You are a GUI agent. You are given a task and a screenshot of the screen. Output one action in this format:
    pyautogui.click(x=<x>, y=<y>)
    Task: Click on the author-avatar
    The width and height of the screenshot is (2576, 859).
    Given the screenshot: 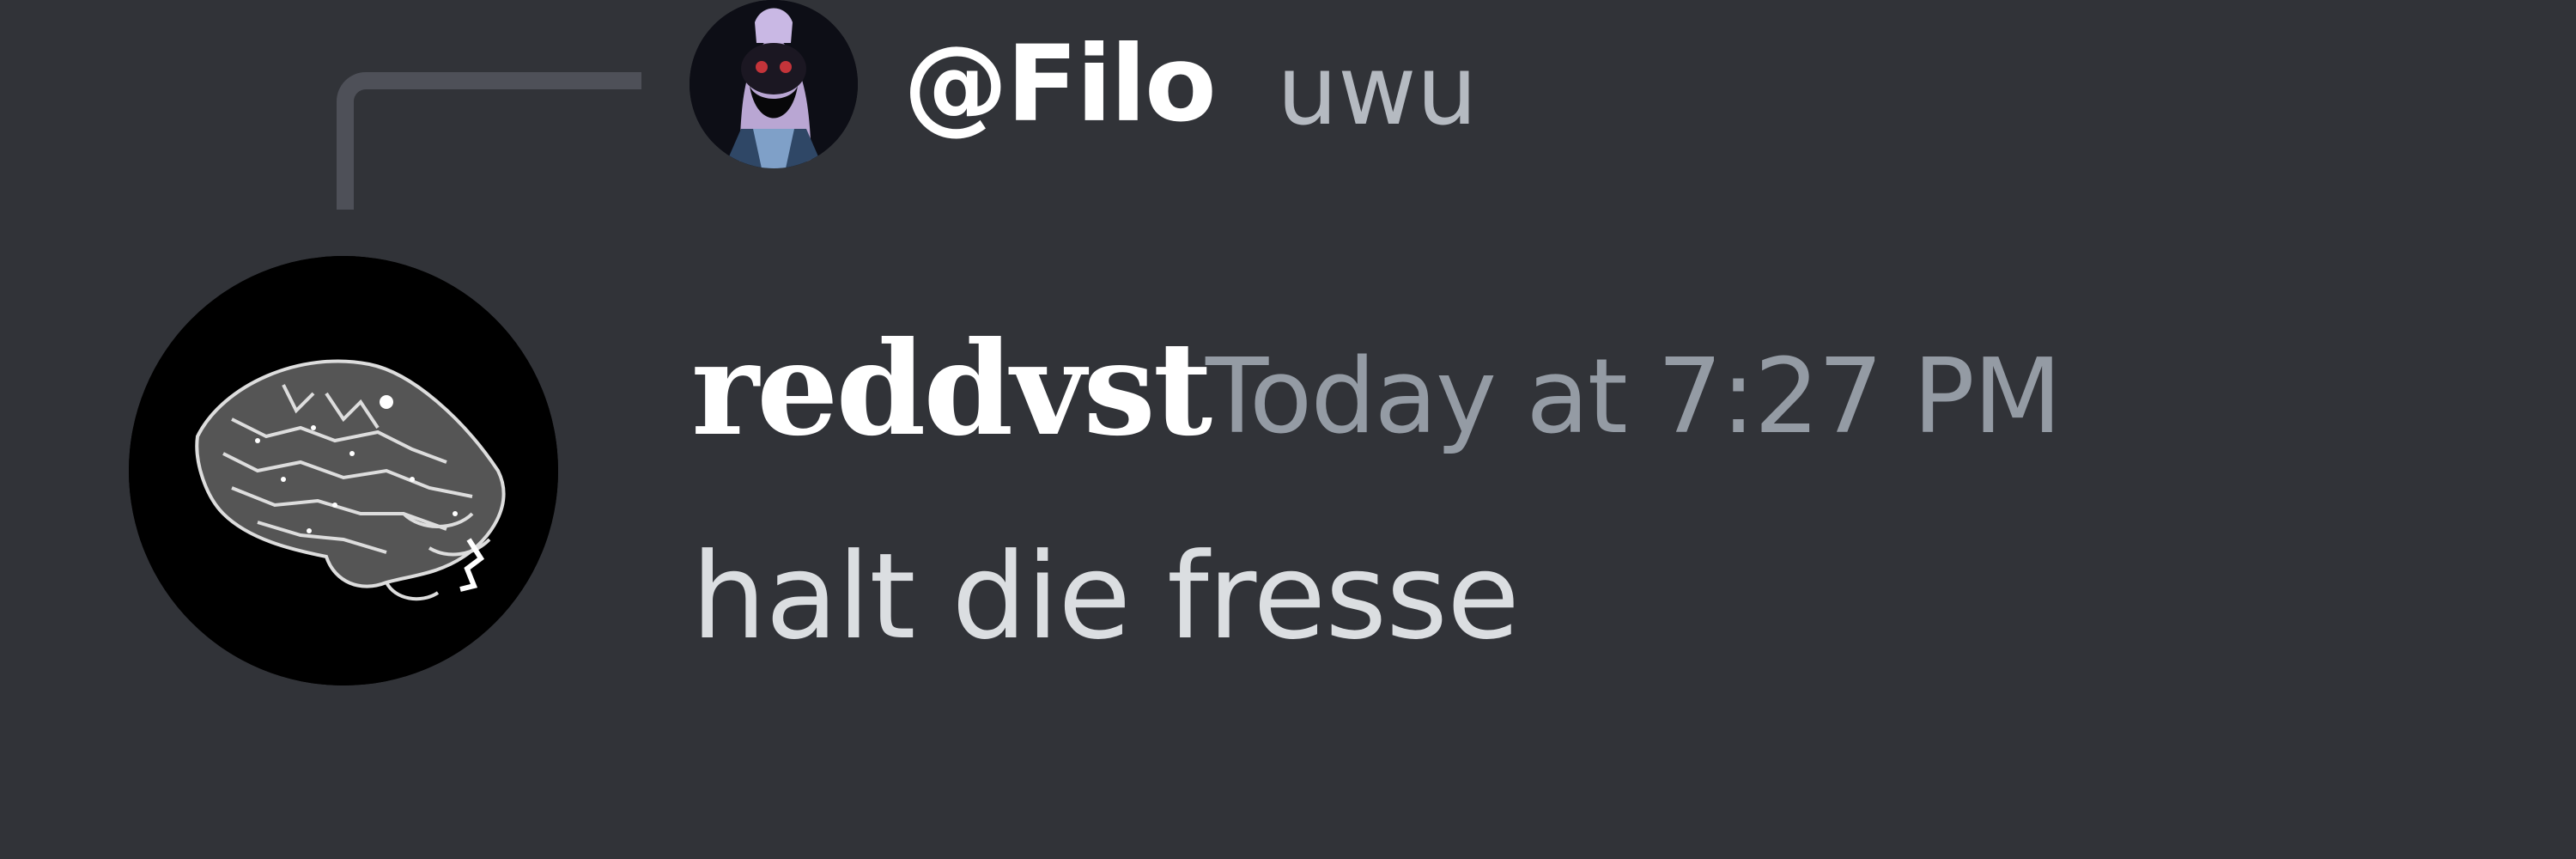 What is the action you would take?
    pyautogui.click(x=344, y=470)
    